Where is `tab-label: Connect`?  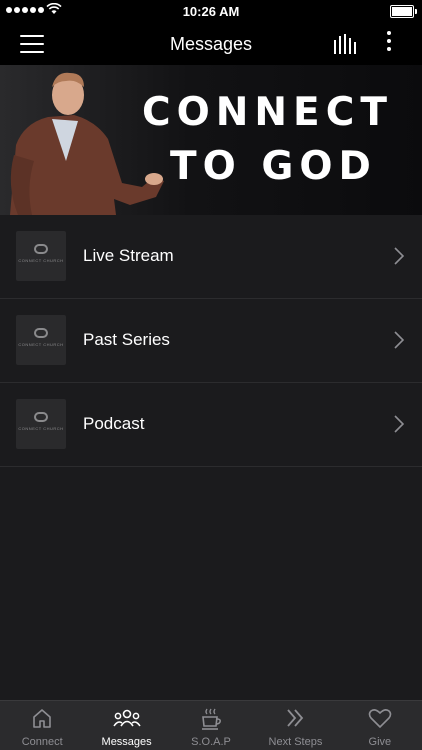 tab-label: Connect is located at coordinates (42, 742).